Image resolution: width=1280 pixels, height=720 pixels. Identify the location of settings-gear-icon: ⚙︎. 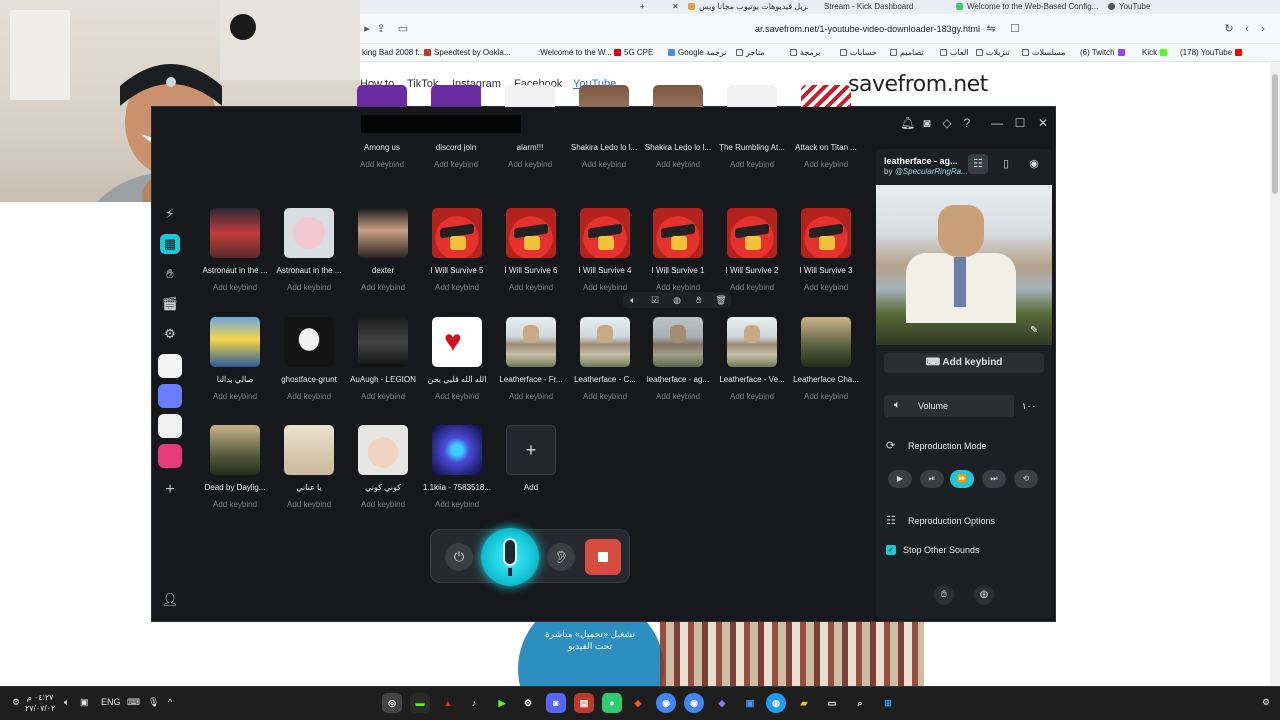
(1266, 702).